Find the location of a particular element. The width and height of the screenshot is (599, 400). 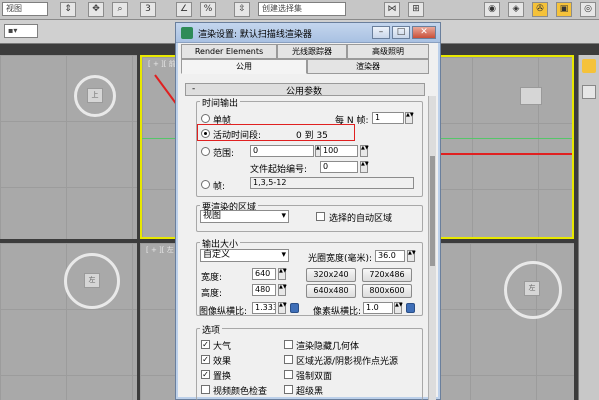

command-panel is located at coordinates (588, 227).